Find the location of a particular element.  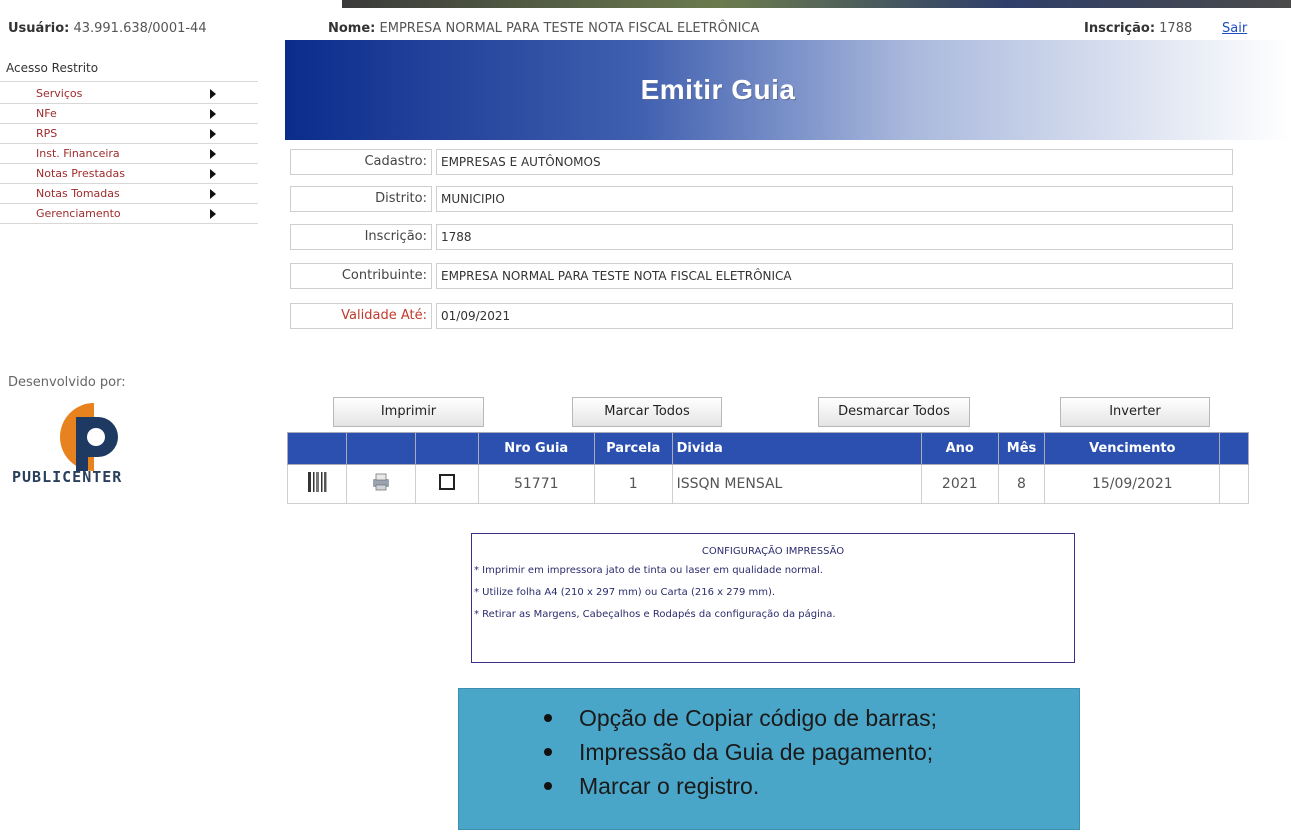

sidebar-item-label: Notas Tomadas is located at coordinates (78, 193).